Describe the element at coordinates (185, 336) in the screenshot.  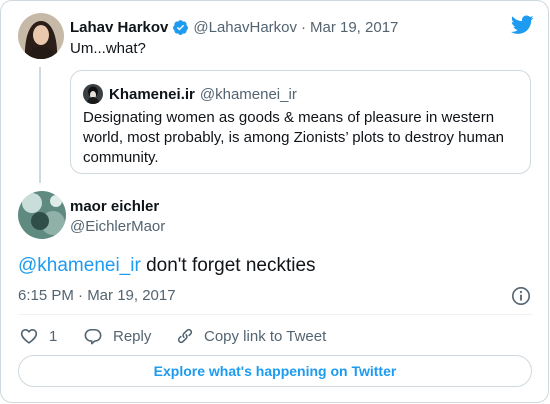
I see `link-icon` at that location.